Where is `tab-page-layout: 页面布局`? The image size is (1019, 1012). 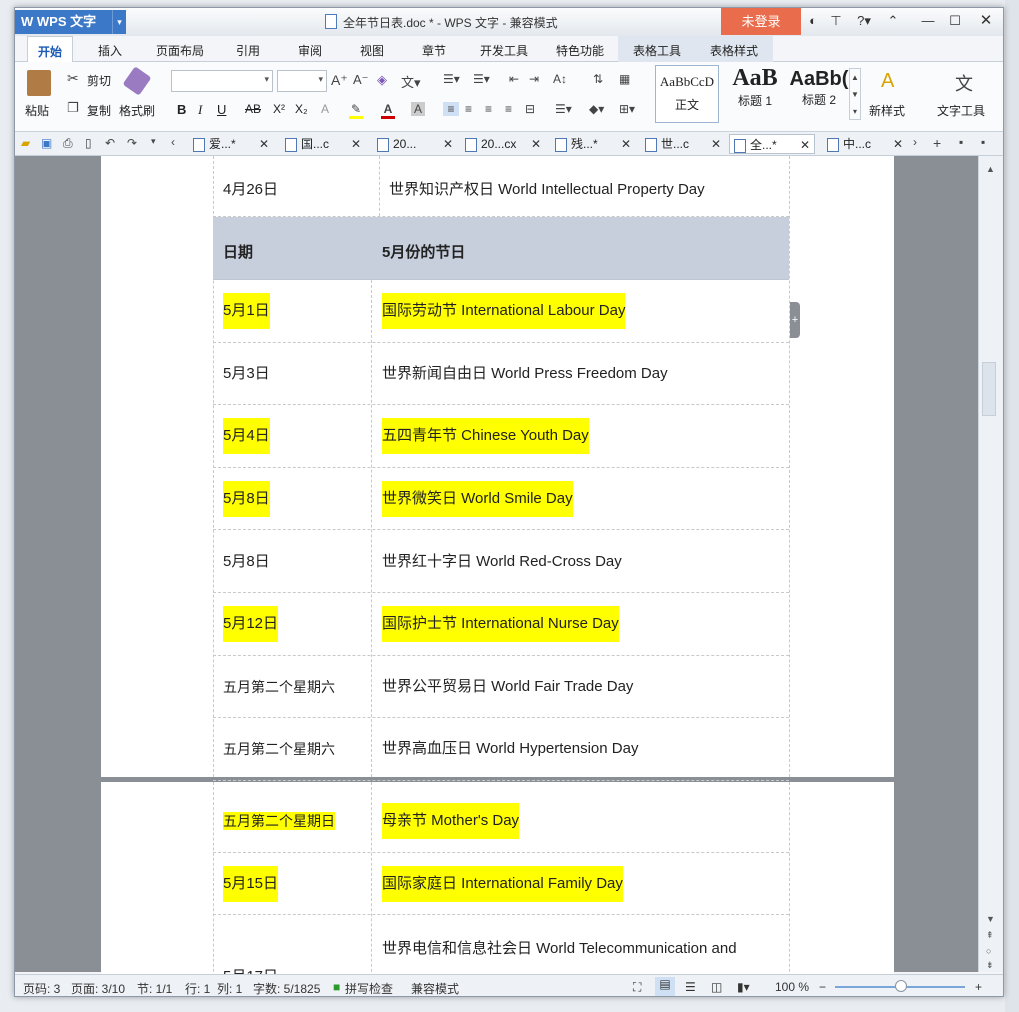
tab-page-layout: 页面布局 is located at coordinates (180, 49).